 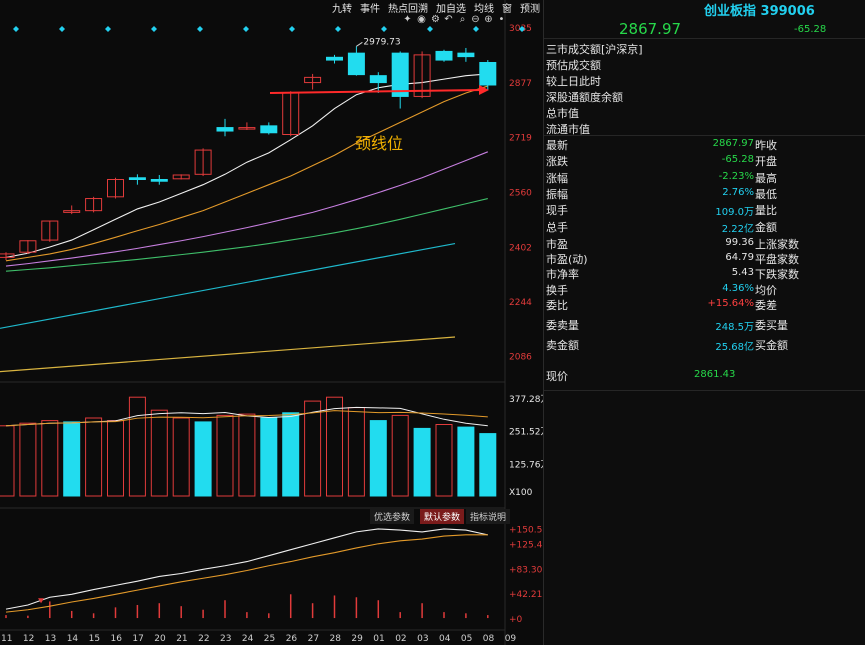 What do you see at coordinates (359, 44) in the screenshot?
I see `peak-leader` at bounding box center [359, 44].